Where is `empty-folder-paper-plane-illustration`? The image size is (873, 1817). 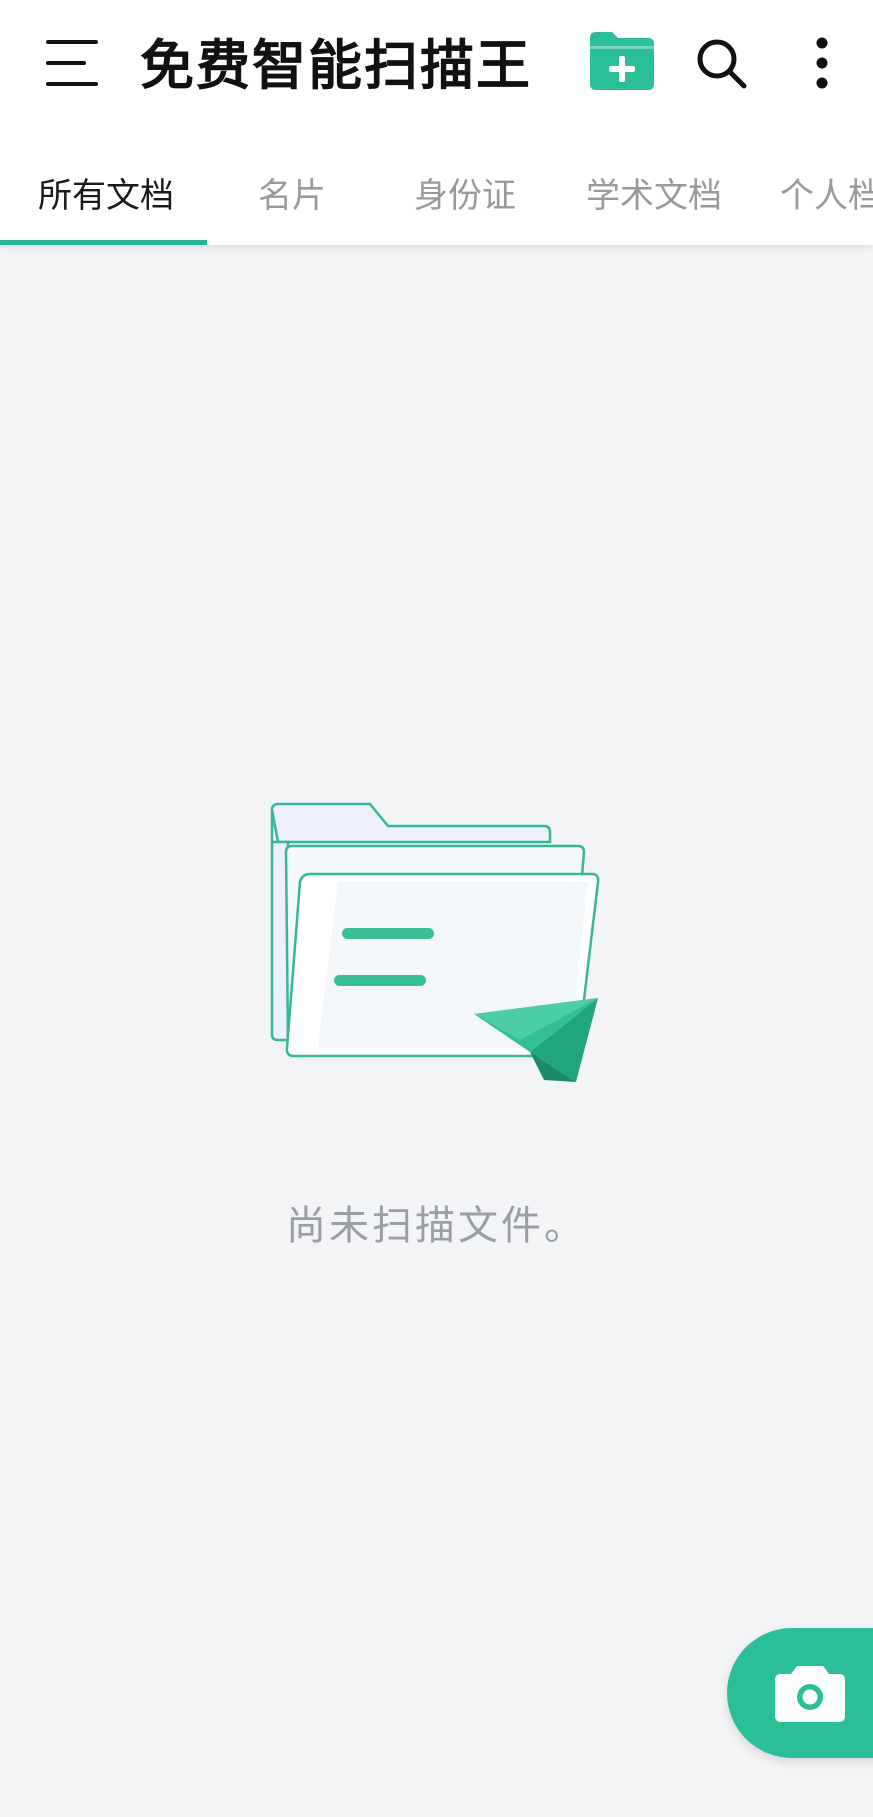
empty-folder-paper-plane-illustration is located at coordinates (435, 942).